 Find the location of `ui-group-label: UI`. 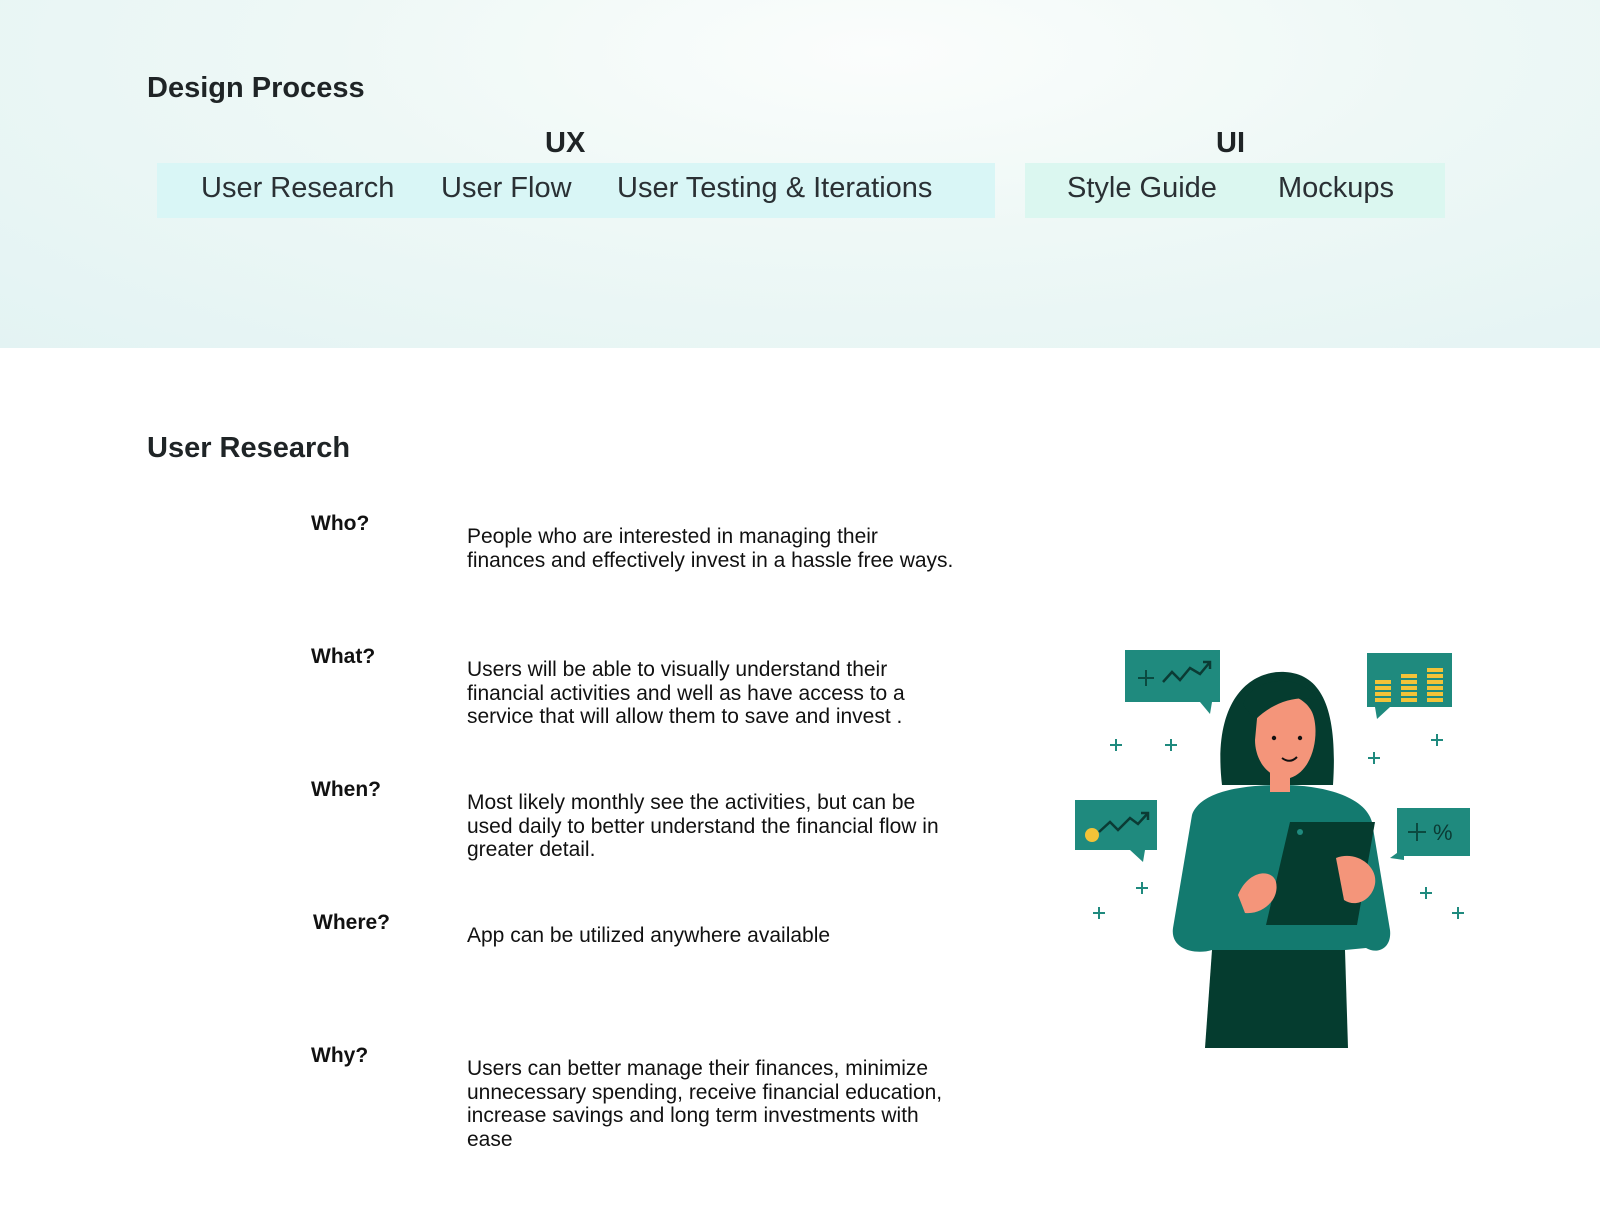

ui-group-label: UI is located at coordinates (1230, 143).